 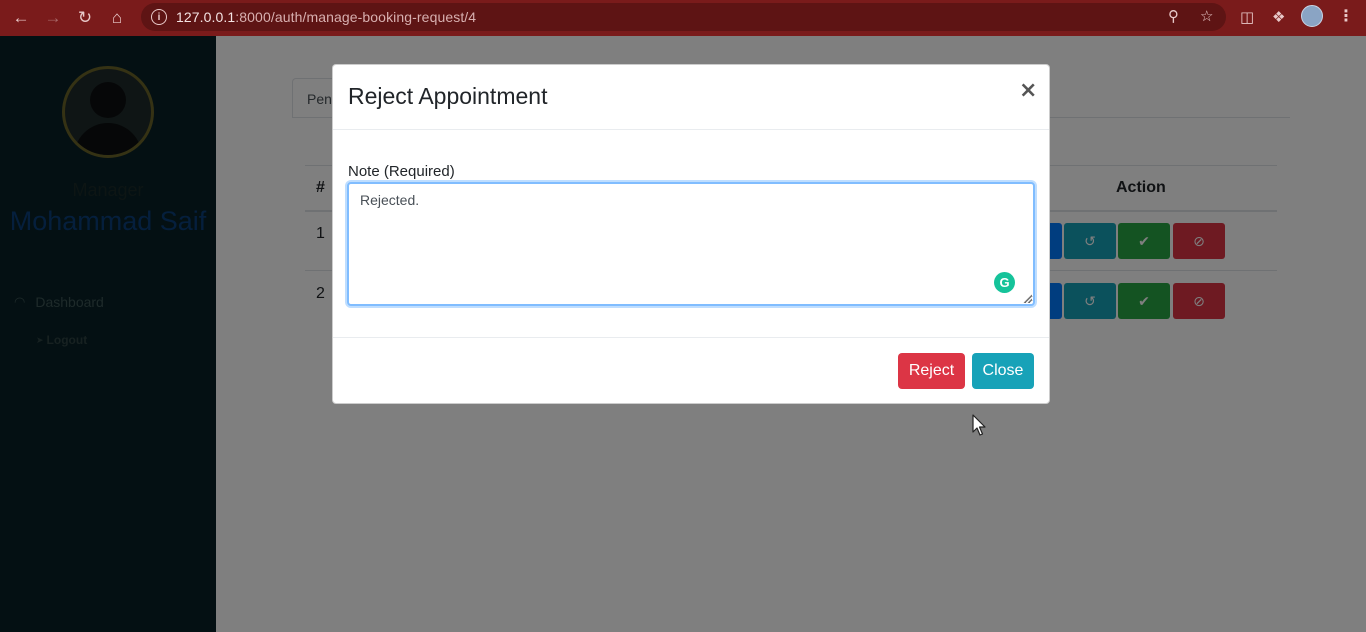 What do you see at coordinates (1173, 16) in the screenshot?
I see `zoom-icon: ⚲` at bounding box center [1173, 16].